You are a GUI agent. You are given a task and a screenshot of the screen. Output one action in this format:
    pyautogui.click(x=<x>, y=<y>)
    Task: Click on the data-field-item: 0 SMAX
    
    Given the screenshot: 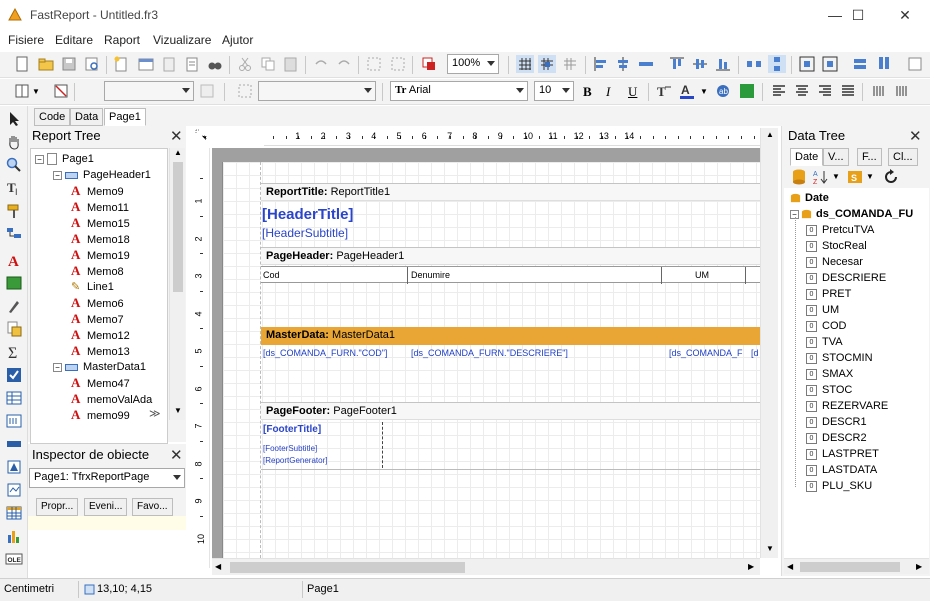 What is the action you would take?
    pyautogui.click(x=829, y=374)
    